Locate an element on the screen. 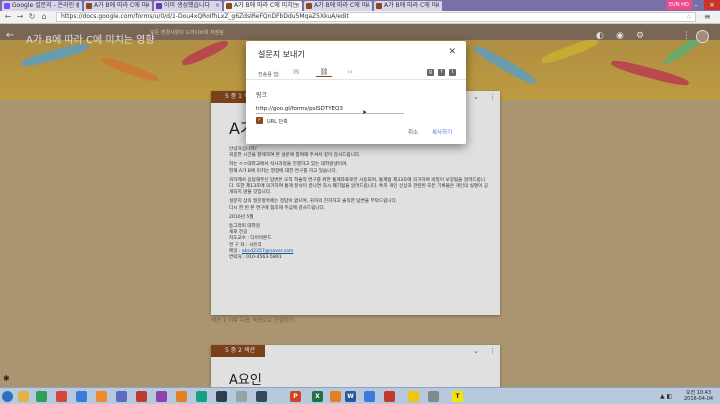 Image resolution: width=720 pixels, height=404 pixels. send-via-label: 전송용 앱: is located at coordinates (269, 75).